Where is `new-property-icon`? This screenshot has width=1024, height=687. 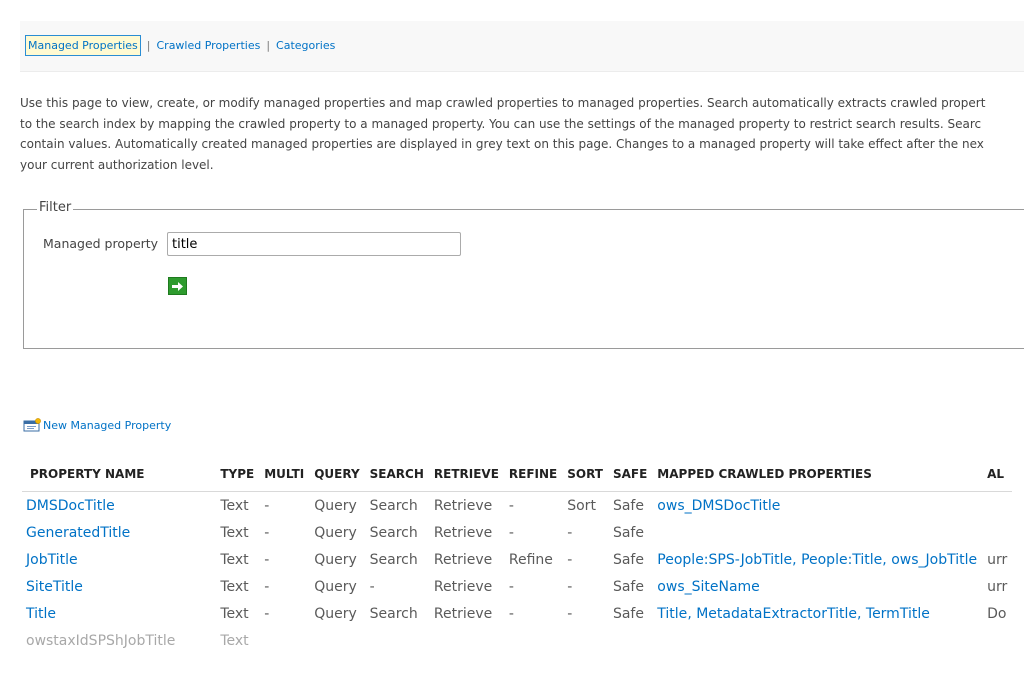 new-property-icon is located at coordinates (32, 425).